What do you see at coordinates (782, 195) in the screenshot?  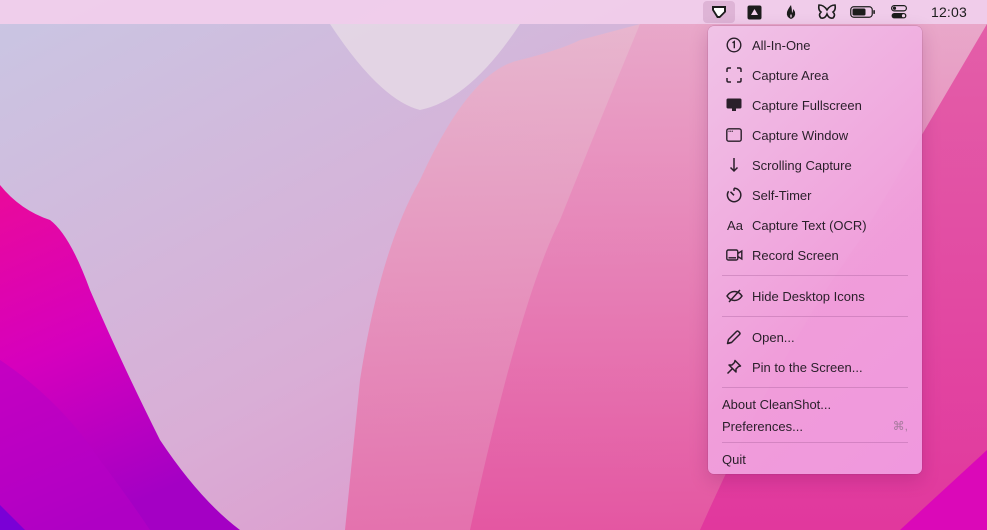 I see `menu-item-label: Self-Timer` at bounding box center [782, 195].